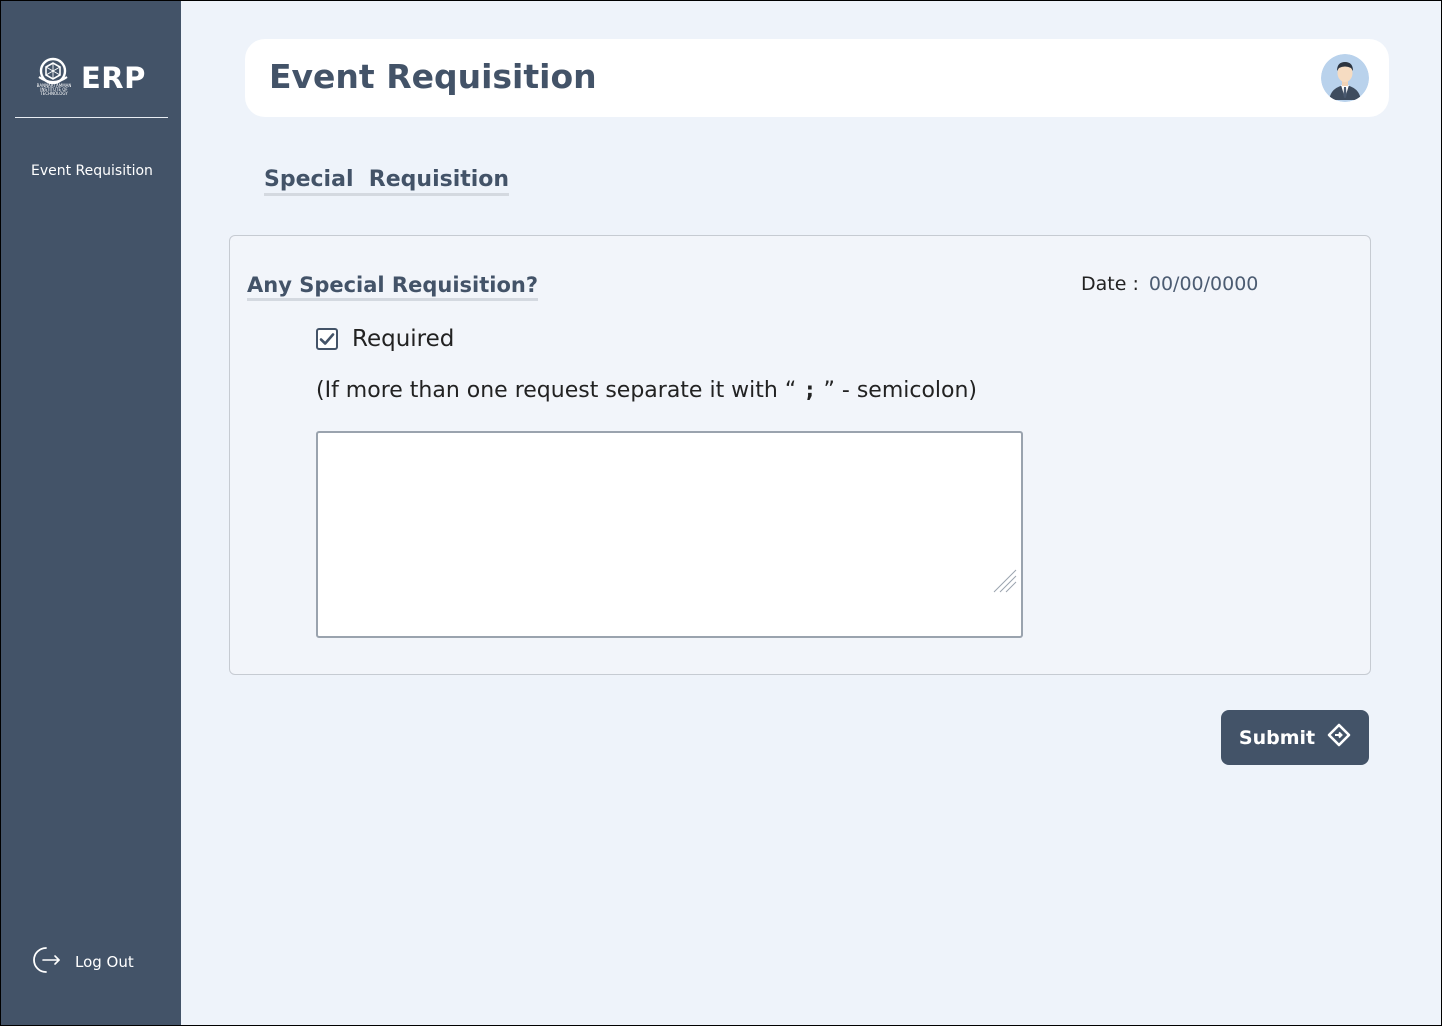 Image resolution: width=1442 pixels, height=1026 pixels. What do you see at coordinates (104, 962) in the screenshot?
I see `logout-label: Log Out` at bounding box center [104, 962].